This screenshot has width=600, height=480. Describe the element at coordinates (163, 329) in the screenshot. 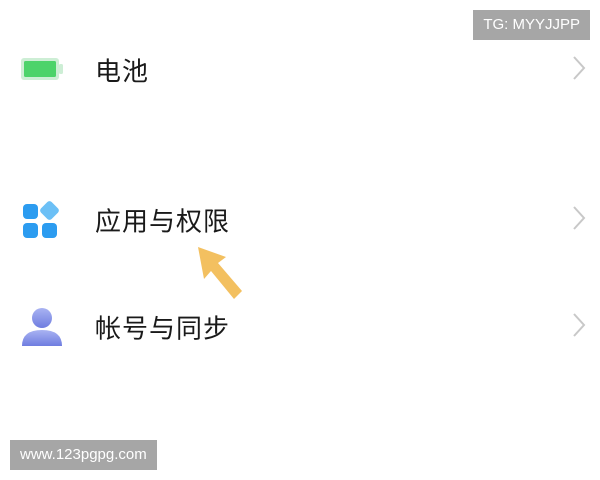

I see `settings-item-label: 帐号与同步` at that location.